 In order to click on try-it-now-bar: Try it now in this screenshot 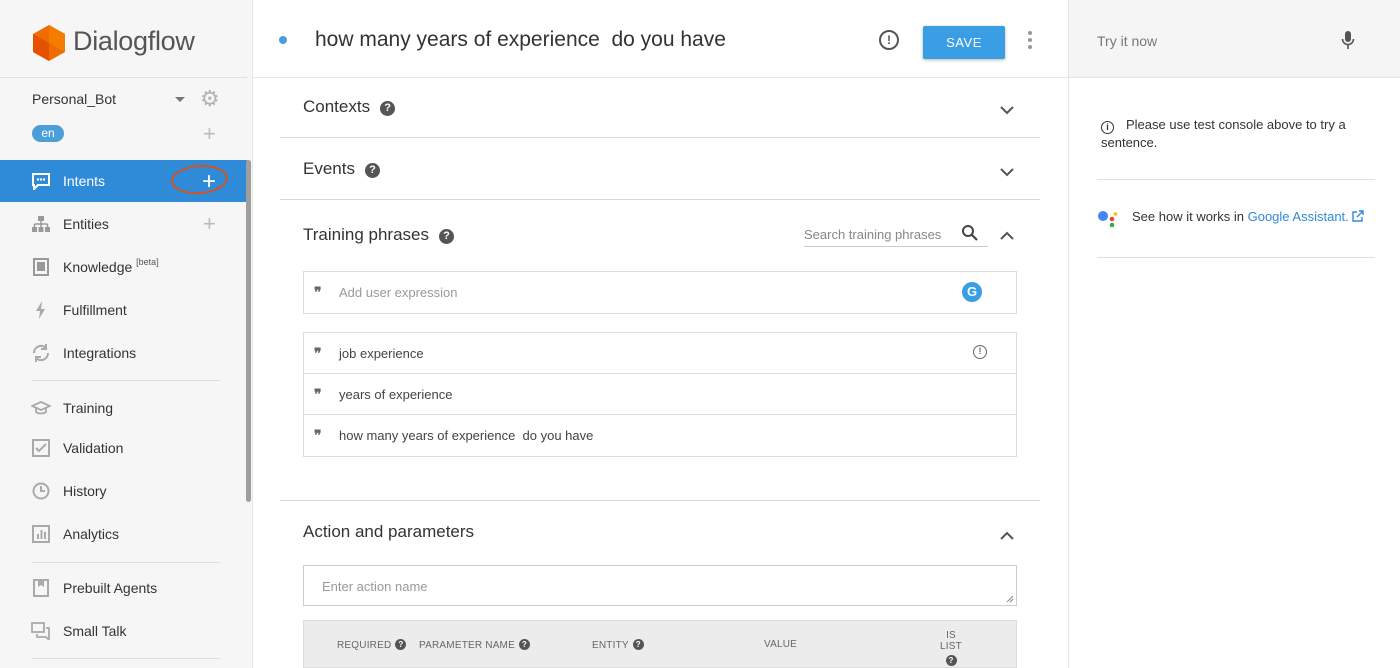, I will do `click(1234, 39)`.